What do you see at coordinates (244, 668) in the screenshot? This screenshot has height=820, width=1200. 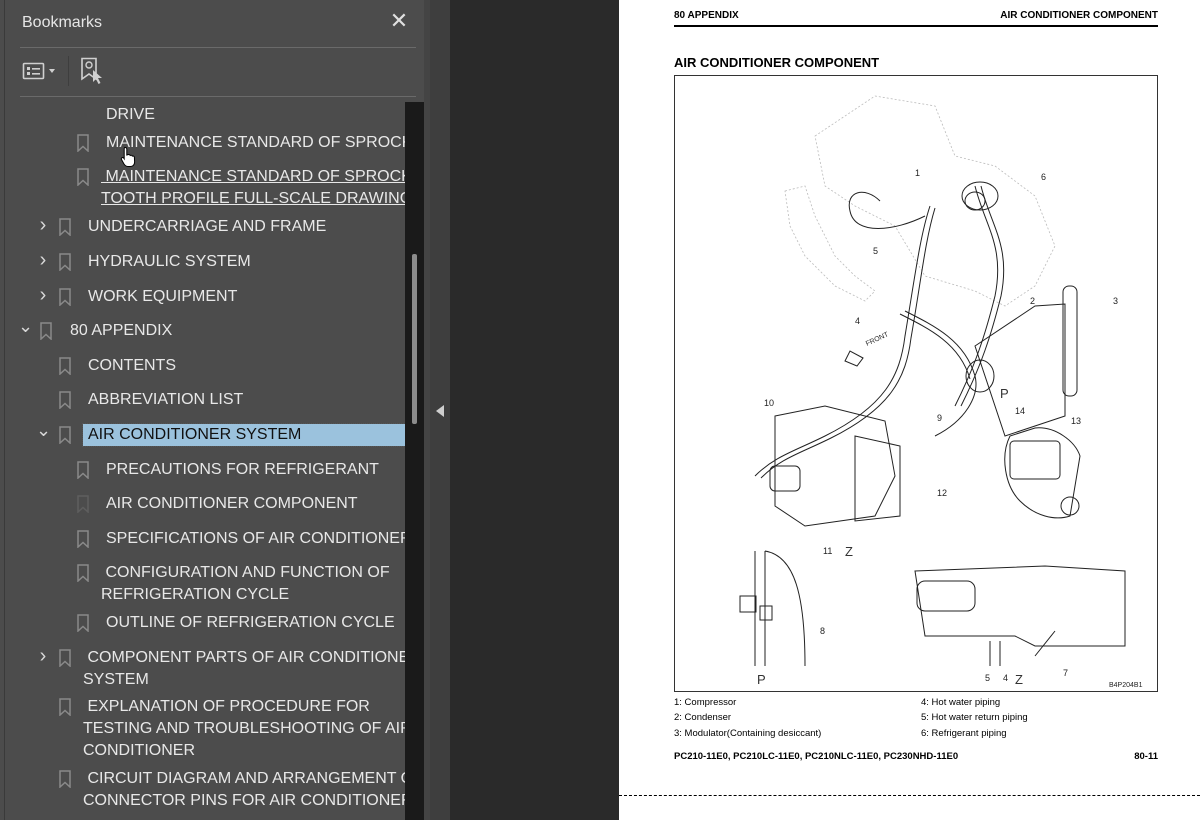 I see `bookmark-label: COMPONENT PARTS OF AIR CONDITIONER SYSTEM` at bounding box center [244, 668].